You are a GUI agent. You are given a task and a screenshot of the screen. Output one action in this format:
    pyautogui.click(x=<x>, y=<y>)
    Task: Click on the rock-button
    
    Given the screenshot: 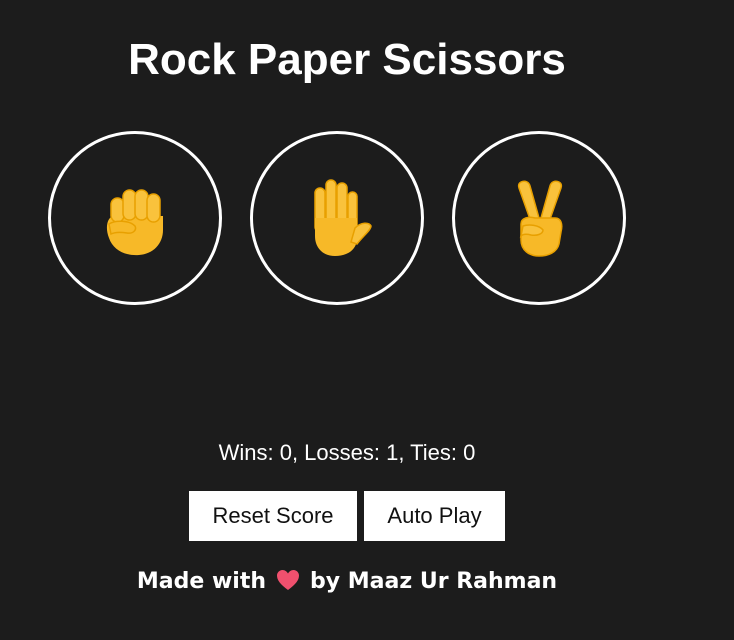 What is the action you would take?
    pyautogui.click(x=135, y=218)
    